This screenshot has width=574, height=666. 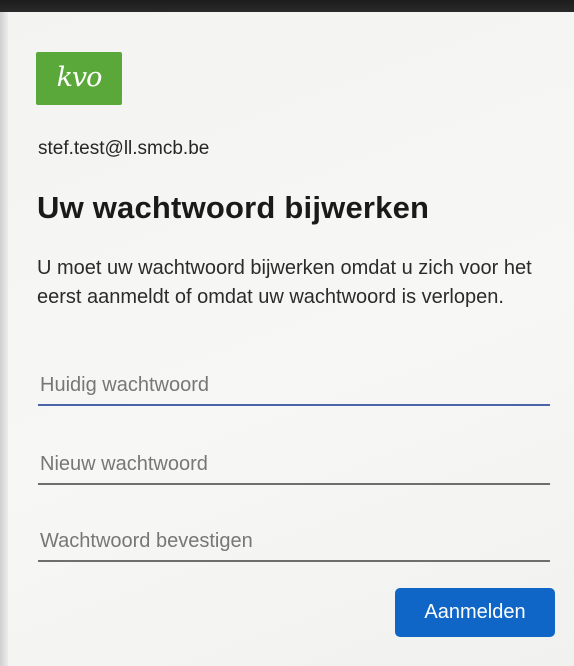 I want to click on confirm-password-input, so click(x=294, y=542).